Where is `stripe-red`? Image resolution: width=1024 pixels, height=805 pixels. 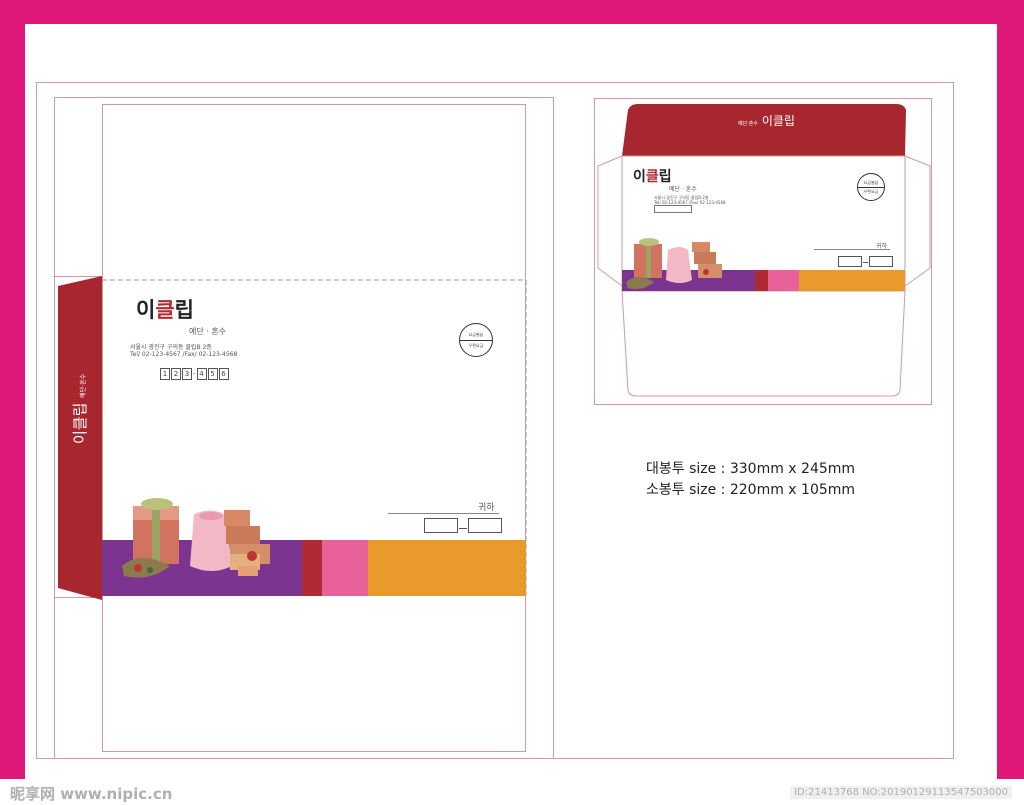 stripe-red is located at coordinates (312, 568).